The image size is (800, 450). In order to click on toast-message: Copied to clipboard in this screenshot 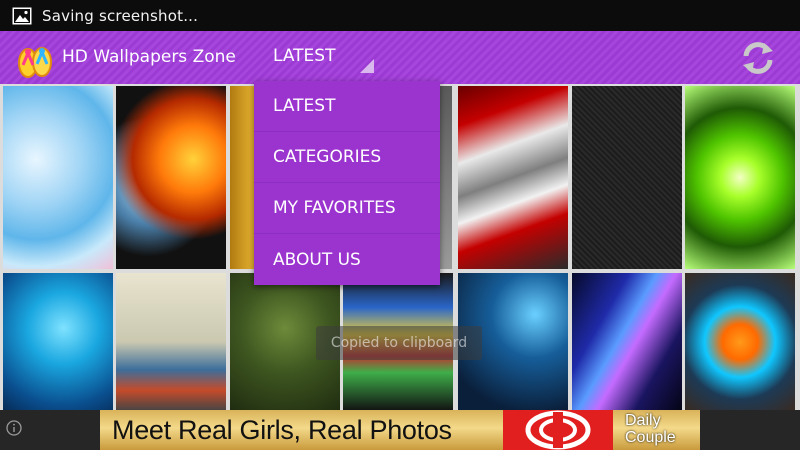, I will do `click(399, 343)`.